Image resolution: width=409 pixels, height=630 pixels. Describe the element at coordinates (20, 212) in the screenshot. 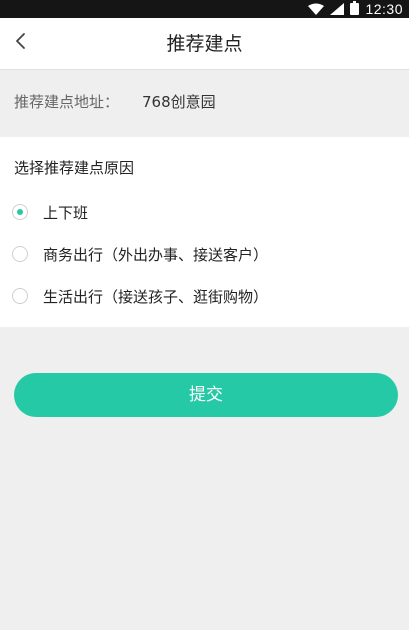

I see `radio-checked-icon` at that location.